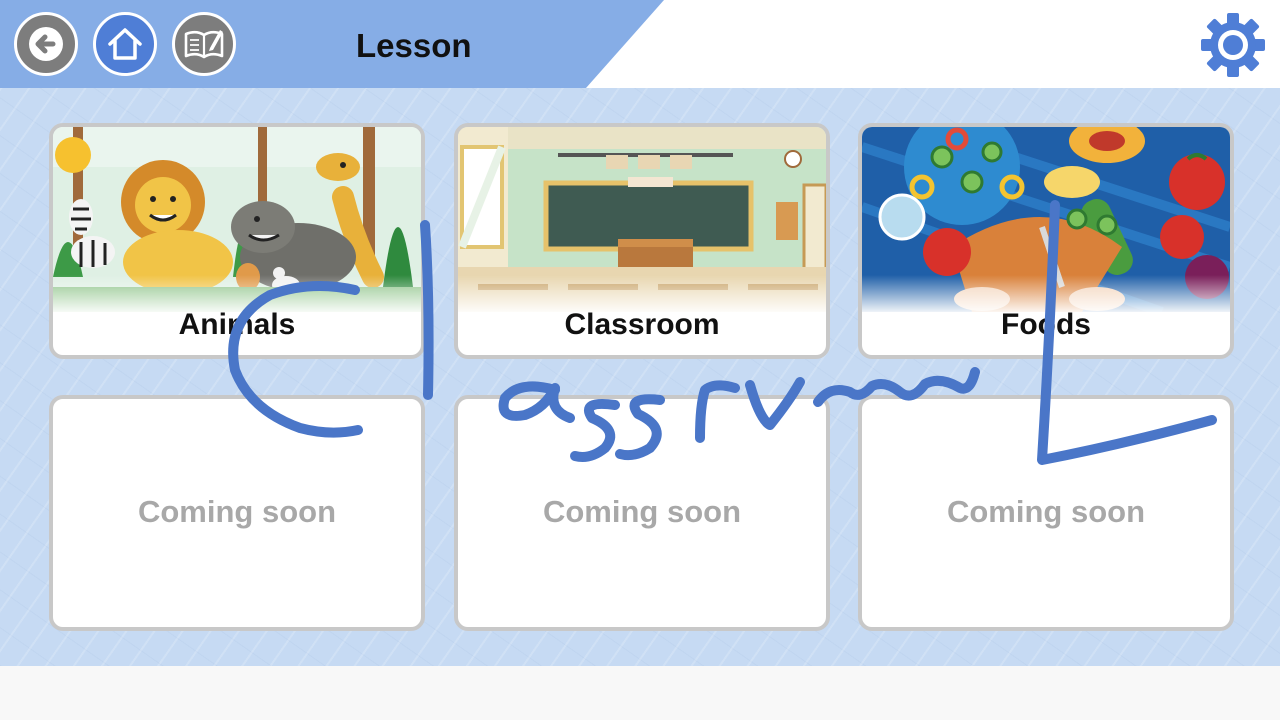 This screenshot has height=720, width=1280. I want to click on home-button, so click(125, 44).